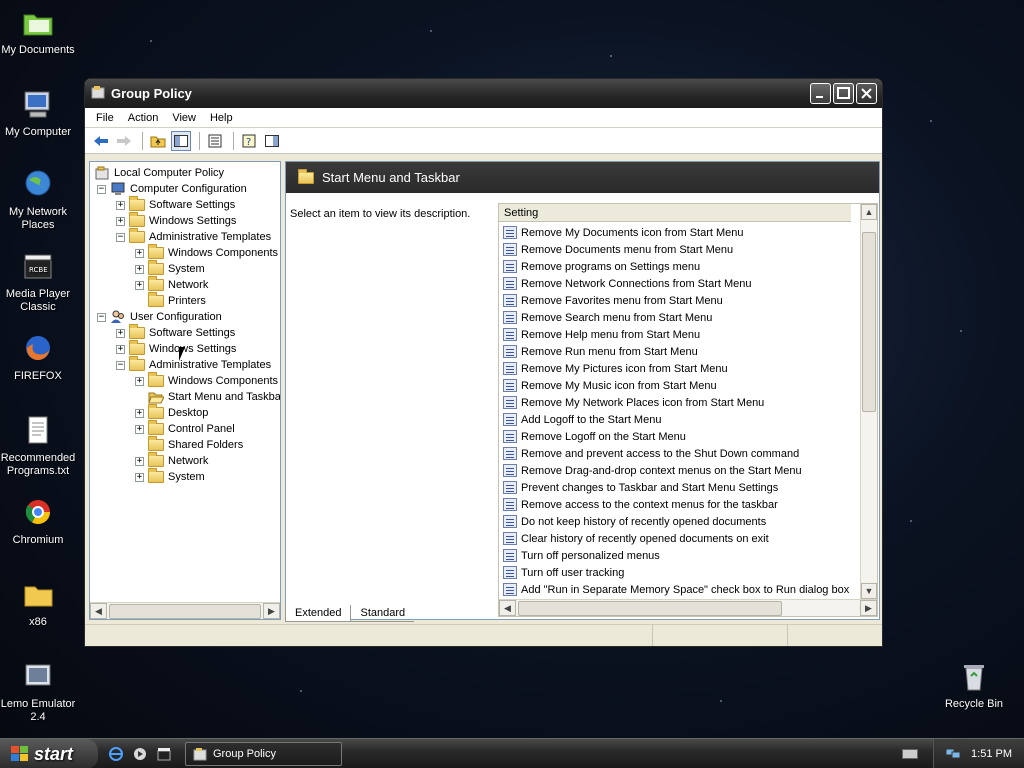 This screenshot has width=1024, height=768. I want to click on setting-row: Remove My Documents icon from Start Menu, so click(623, 232).